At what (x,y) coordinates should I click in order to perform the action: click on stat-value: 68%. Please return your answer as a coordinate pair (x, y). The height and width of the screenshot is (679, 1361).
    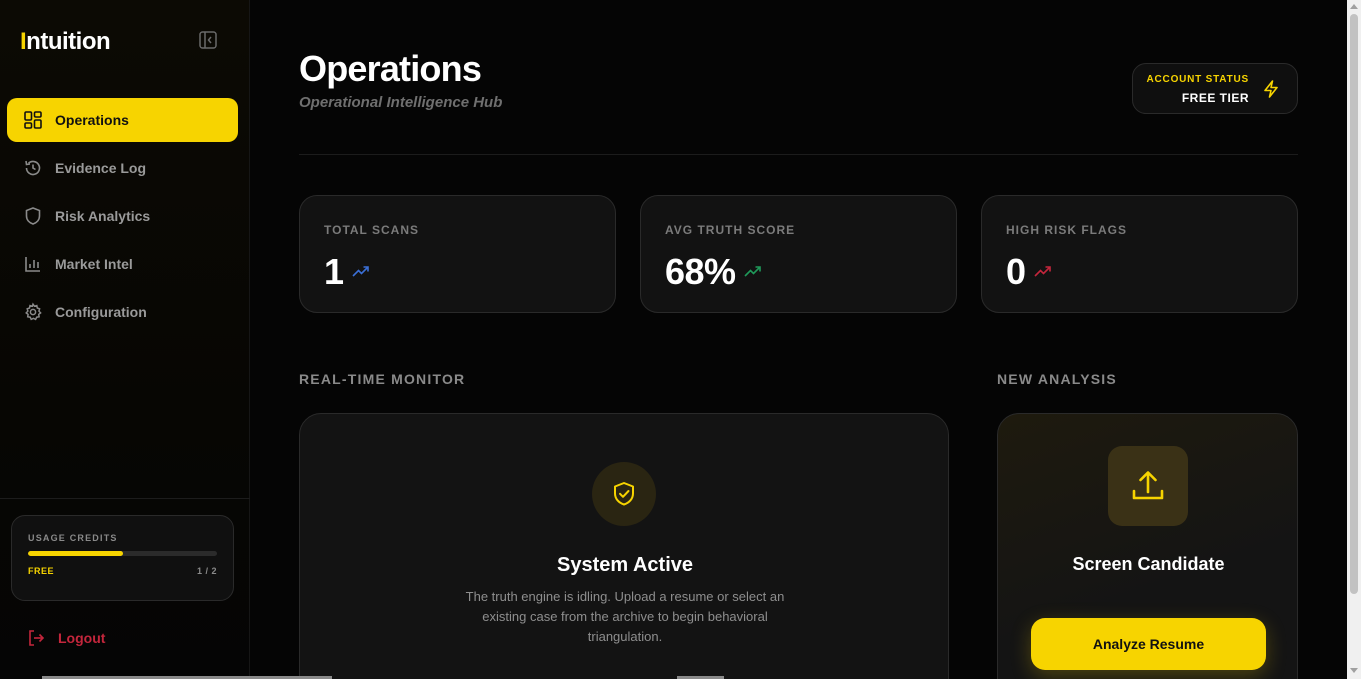
    Looking at the image, I should click on (700, 271).